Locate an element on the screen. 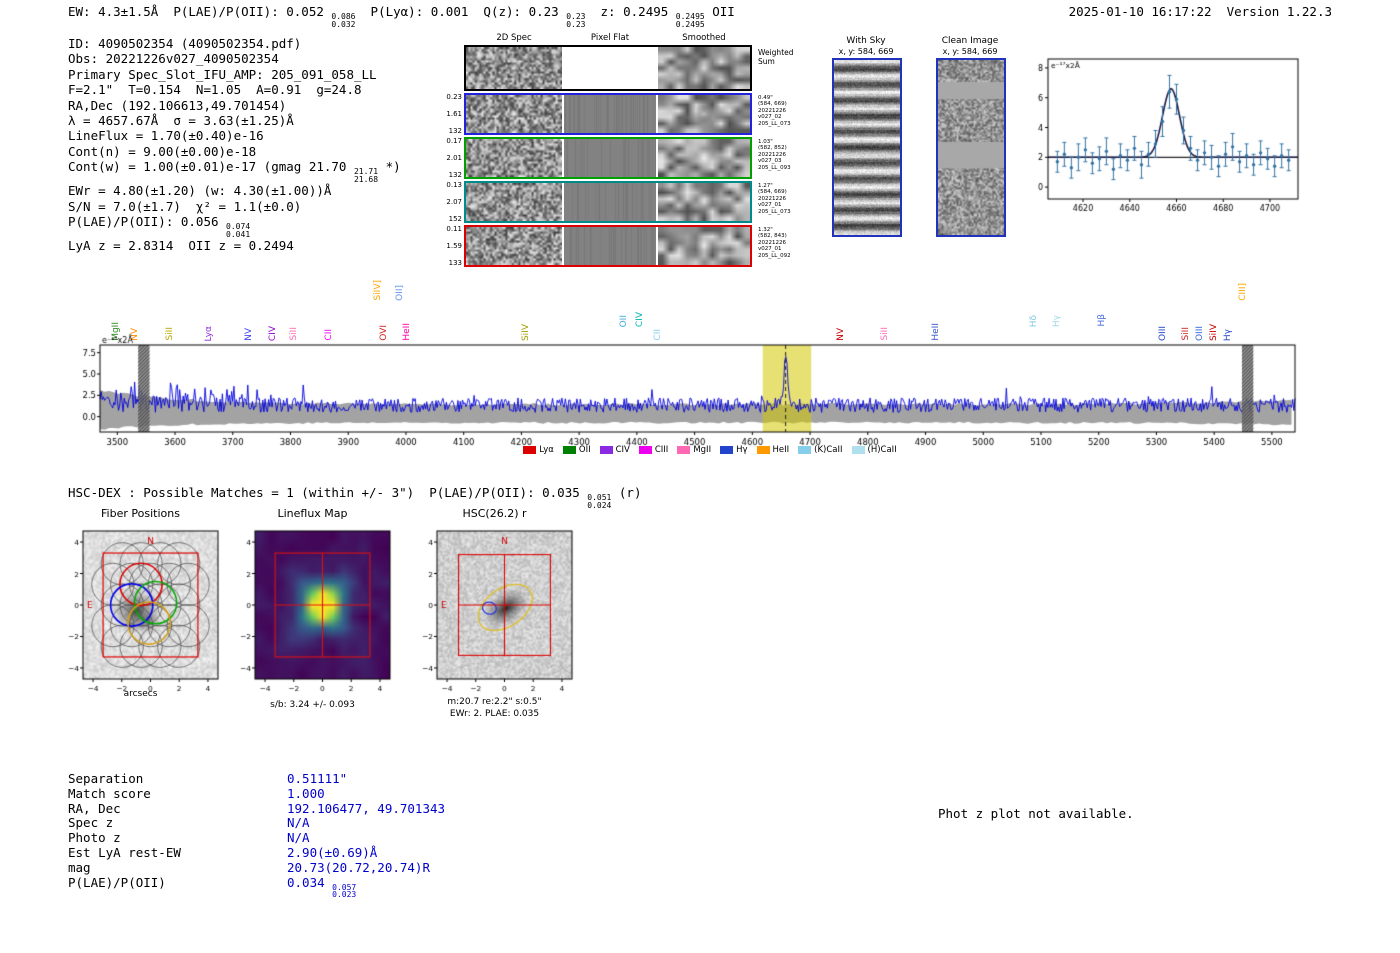 This screenshot has height=953, width=1400. clean-image-coords: x, y: 584, 669 is located at coordinates (970, 51).